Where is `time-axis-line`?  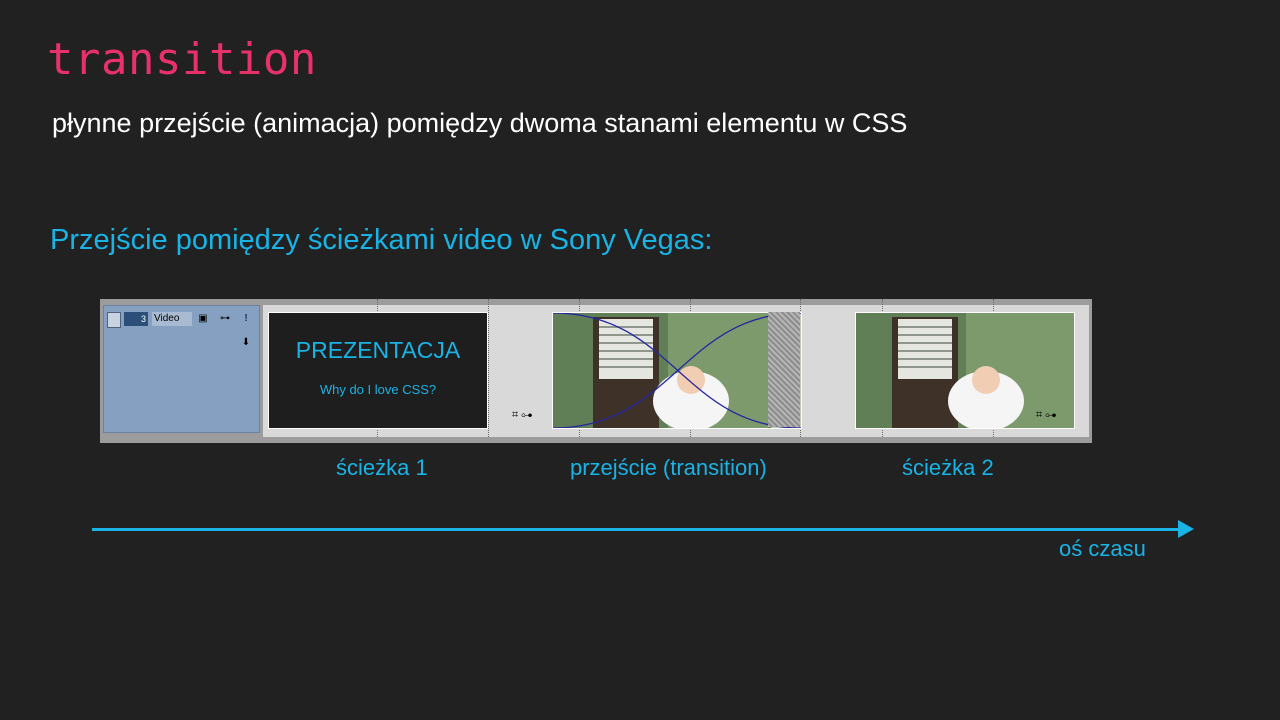
time-axis-line is located at coordinates (637, 529).